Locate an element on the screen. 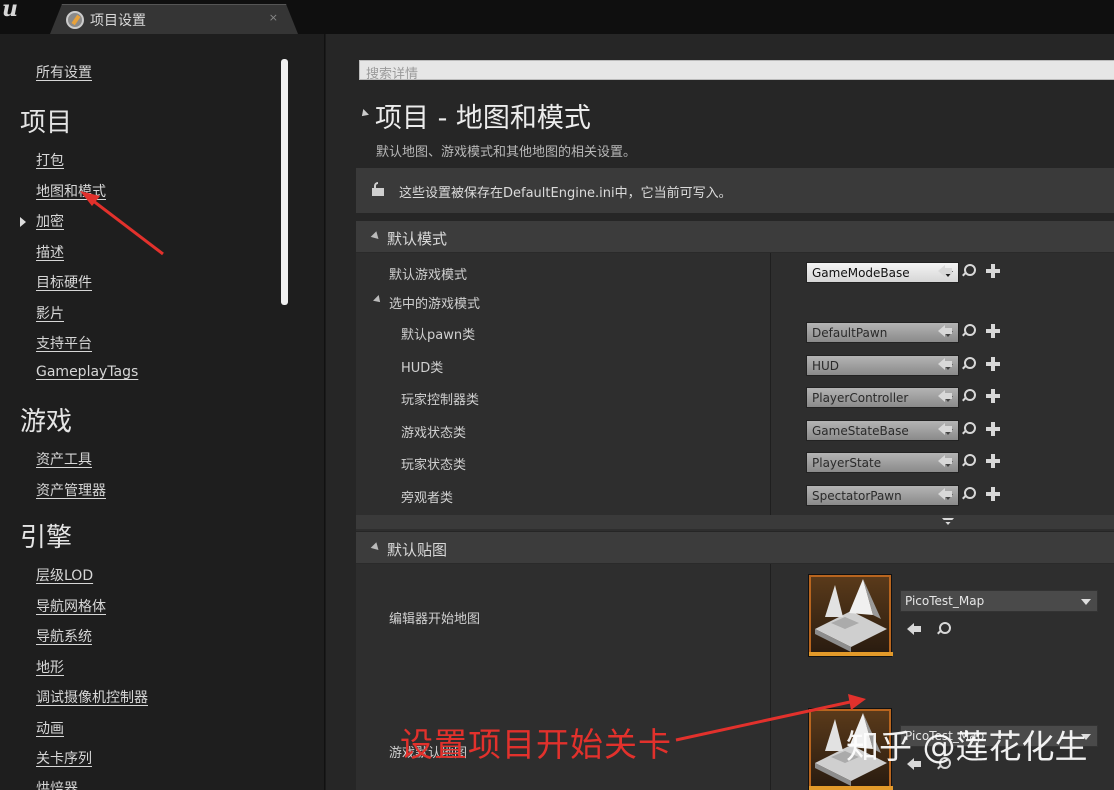 The image size is (1114, 790). section-header-default-maps: 默认贴图 is located at coordinates (735, 548).